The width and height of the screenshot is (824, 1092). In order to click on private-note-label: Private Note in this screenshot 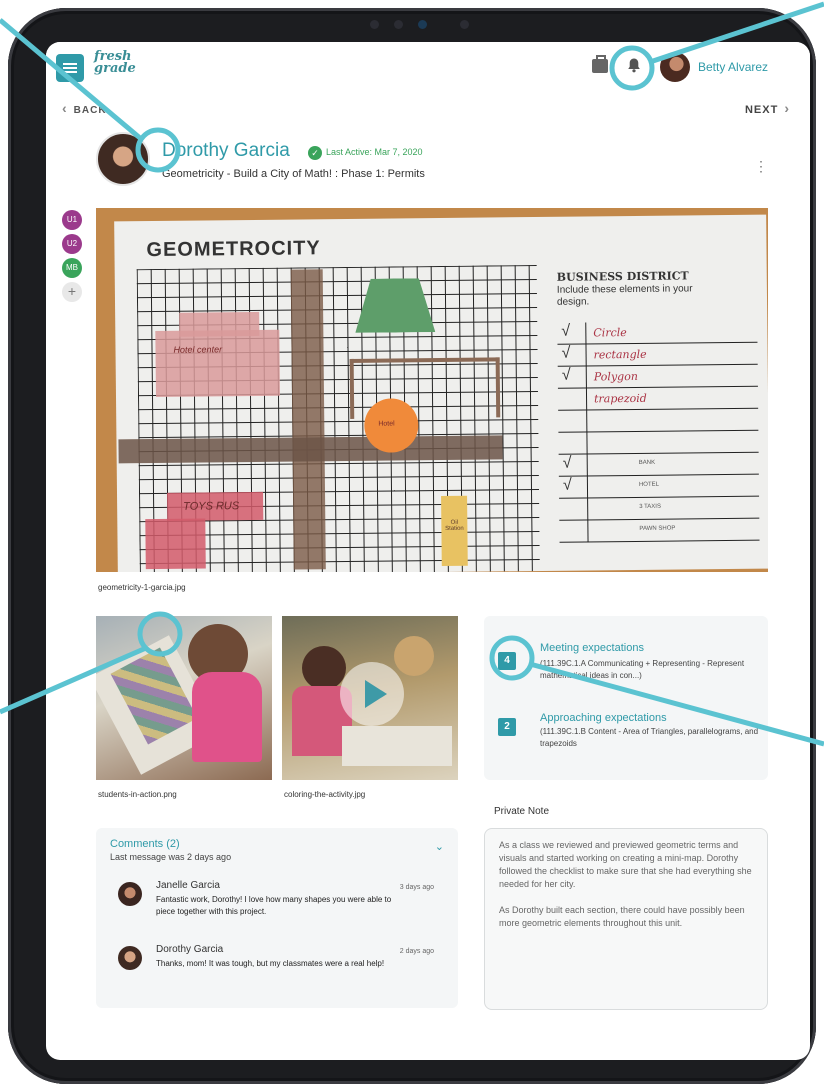, I will do `click(522, 811)`.